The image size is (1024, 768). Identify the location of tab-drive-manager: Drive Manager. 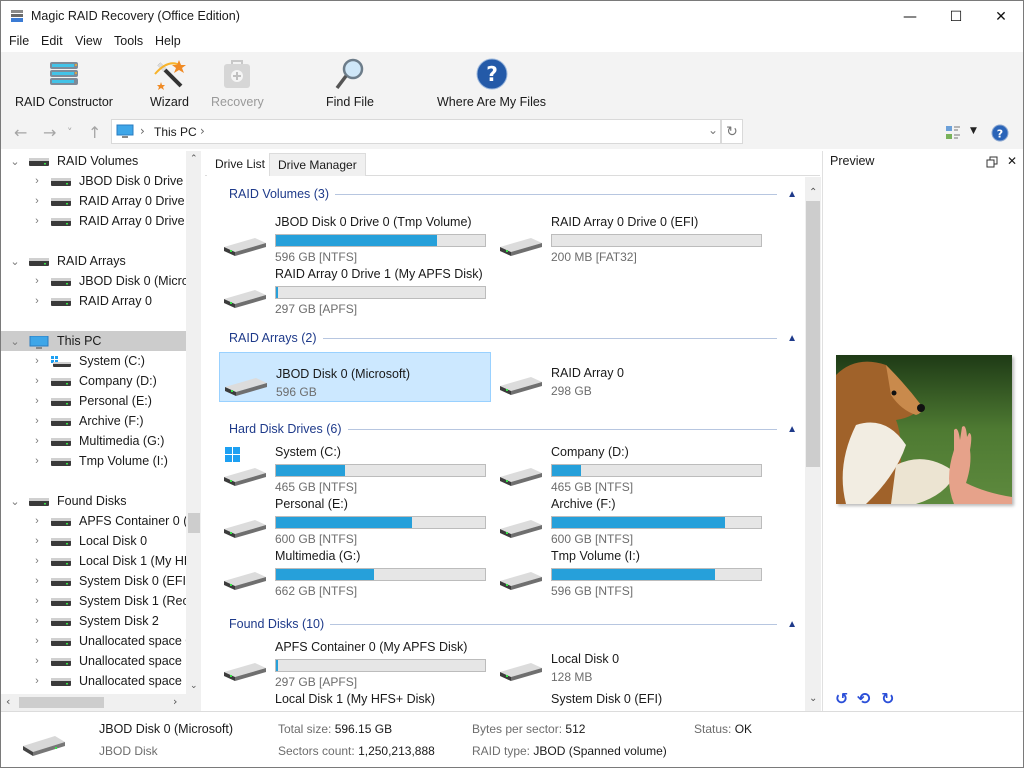
(317, 164).